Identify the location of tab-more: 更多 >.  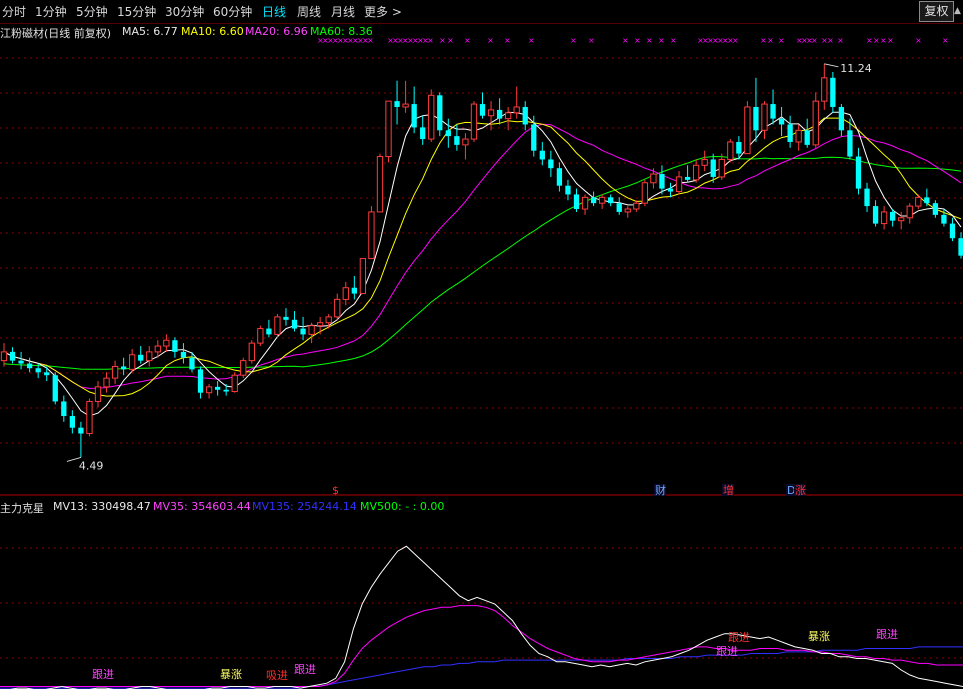
(383, 11).